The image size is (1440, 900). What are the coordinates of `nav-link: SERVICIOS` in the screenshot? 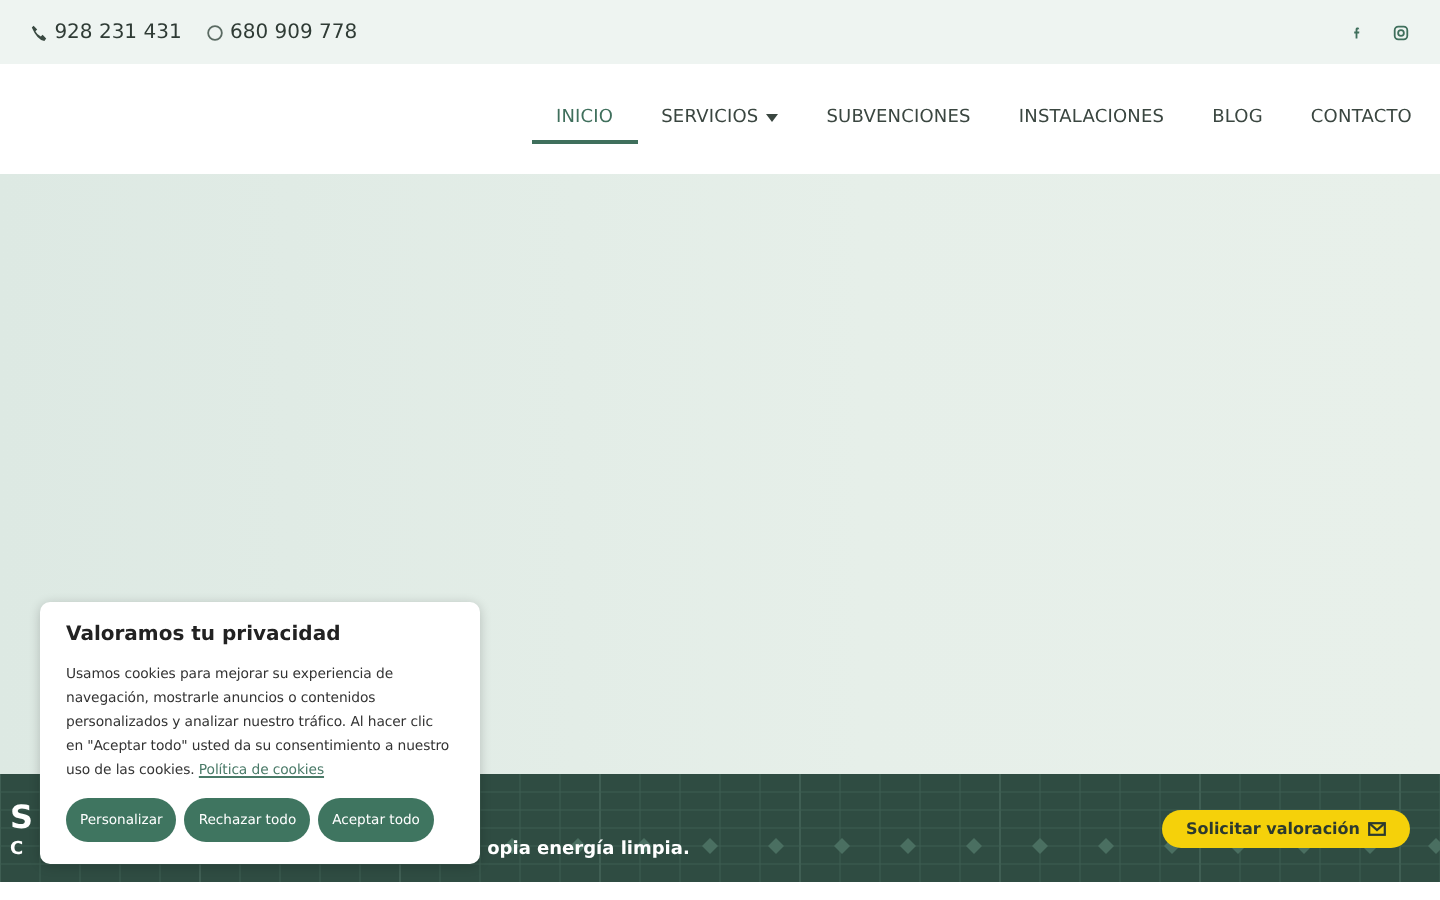 It's located at (720, 119).